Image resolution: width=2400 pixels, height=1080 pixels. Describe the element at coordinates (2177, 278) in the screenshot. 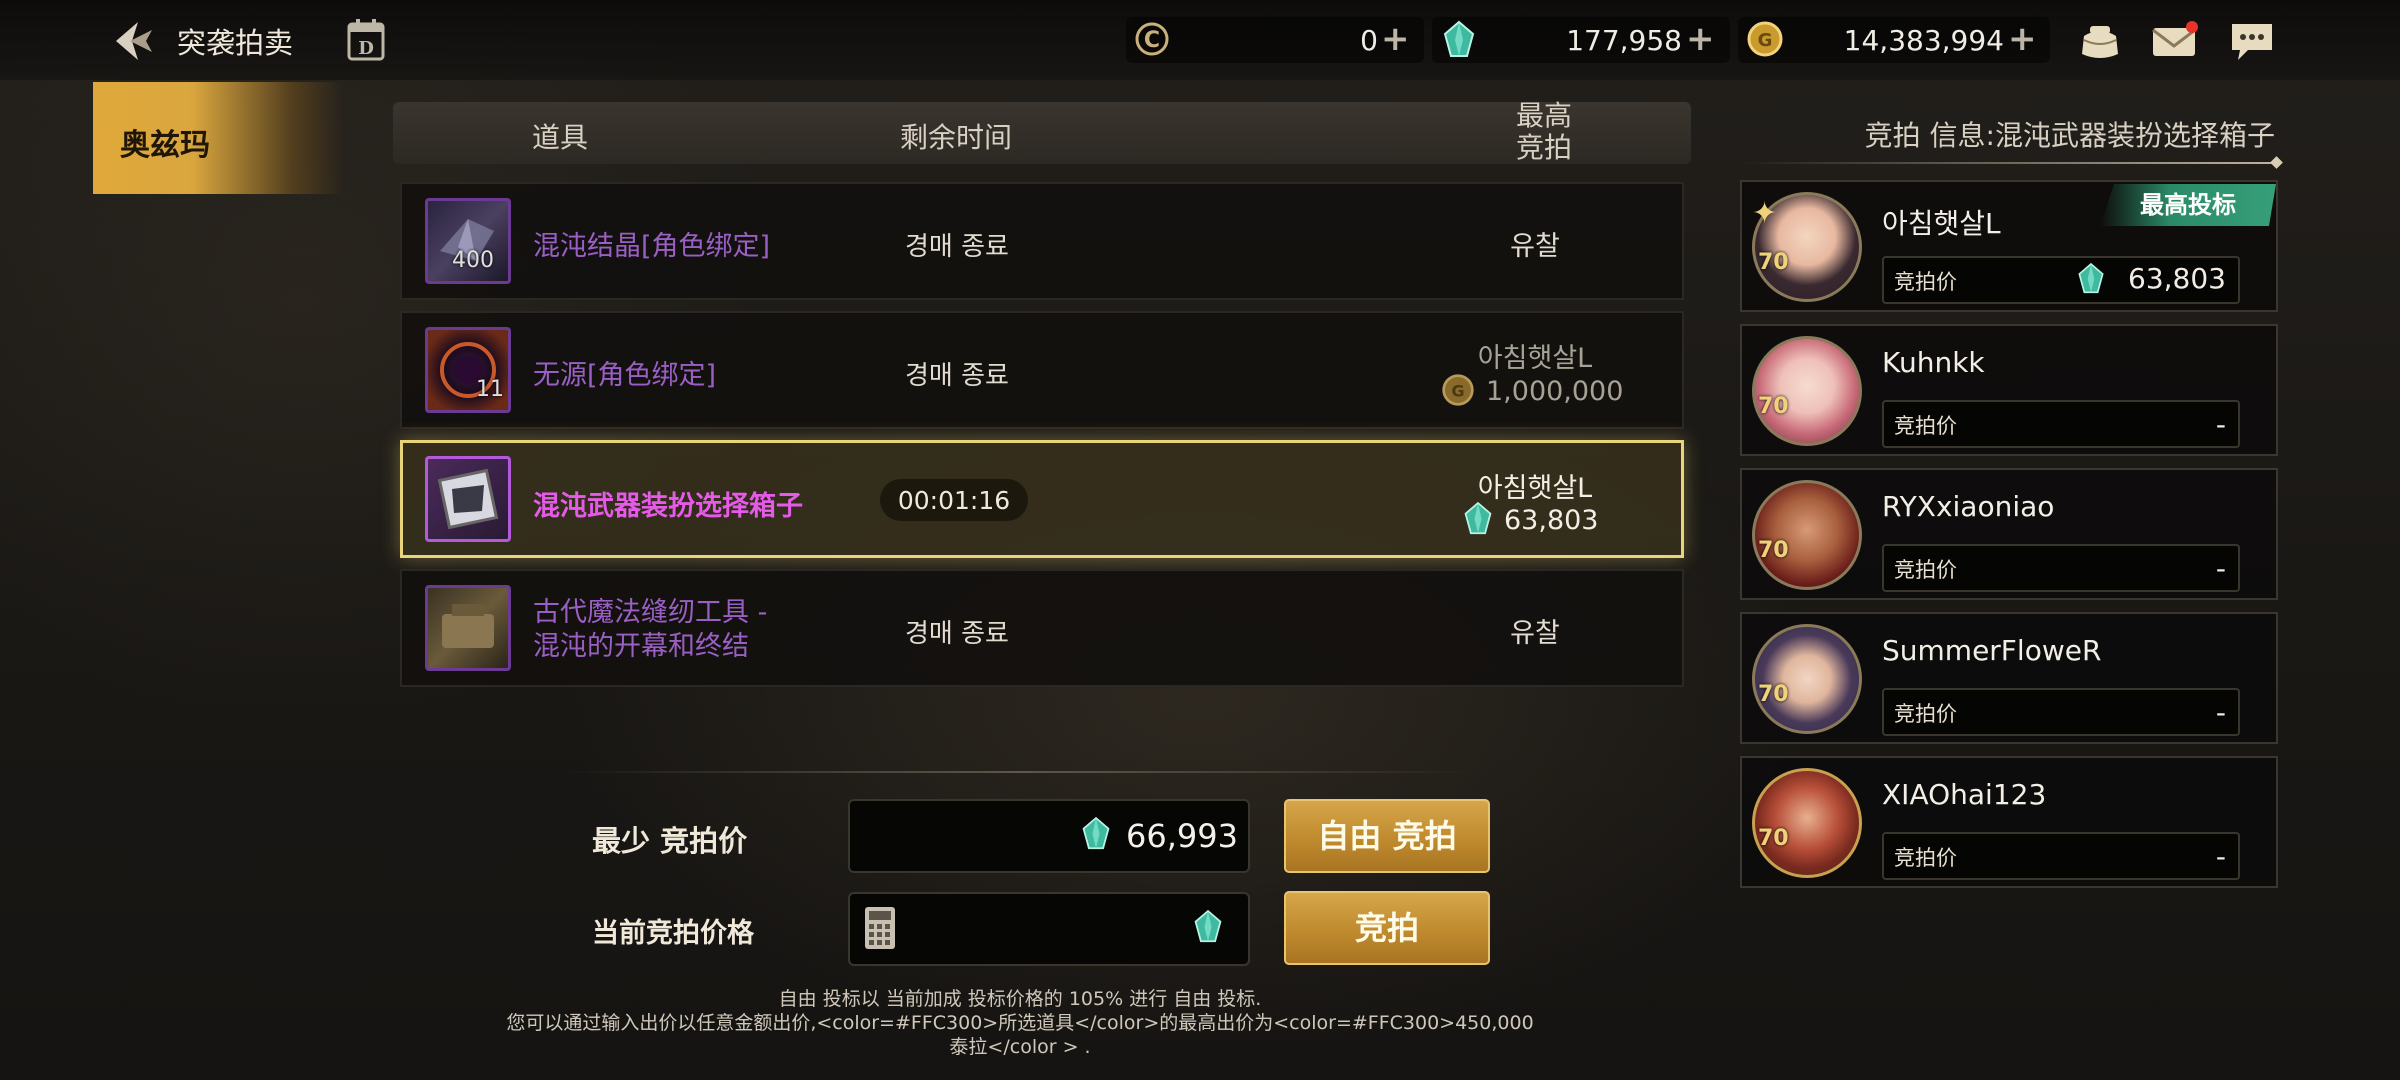

I see `bid-price-value: 63,803` at that location.